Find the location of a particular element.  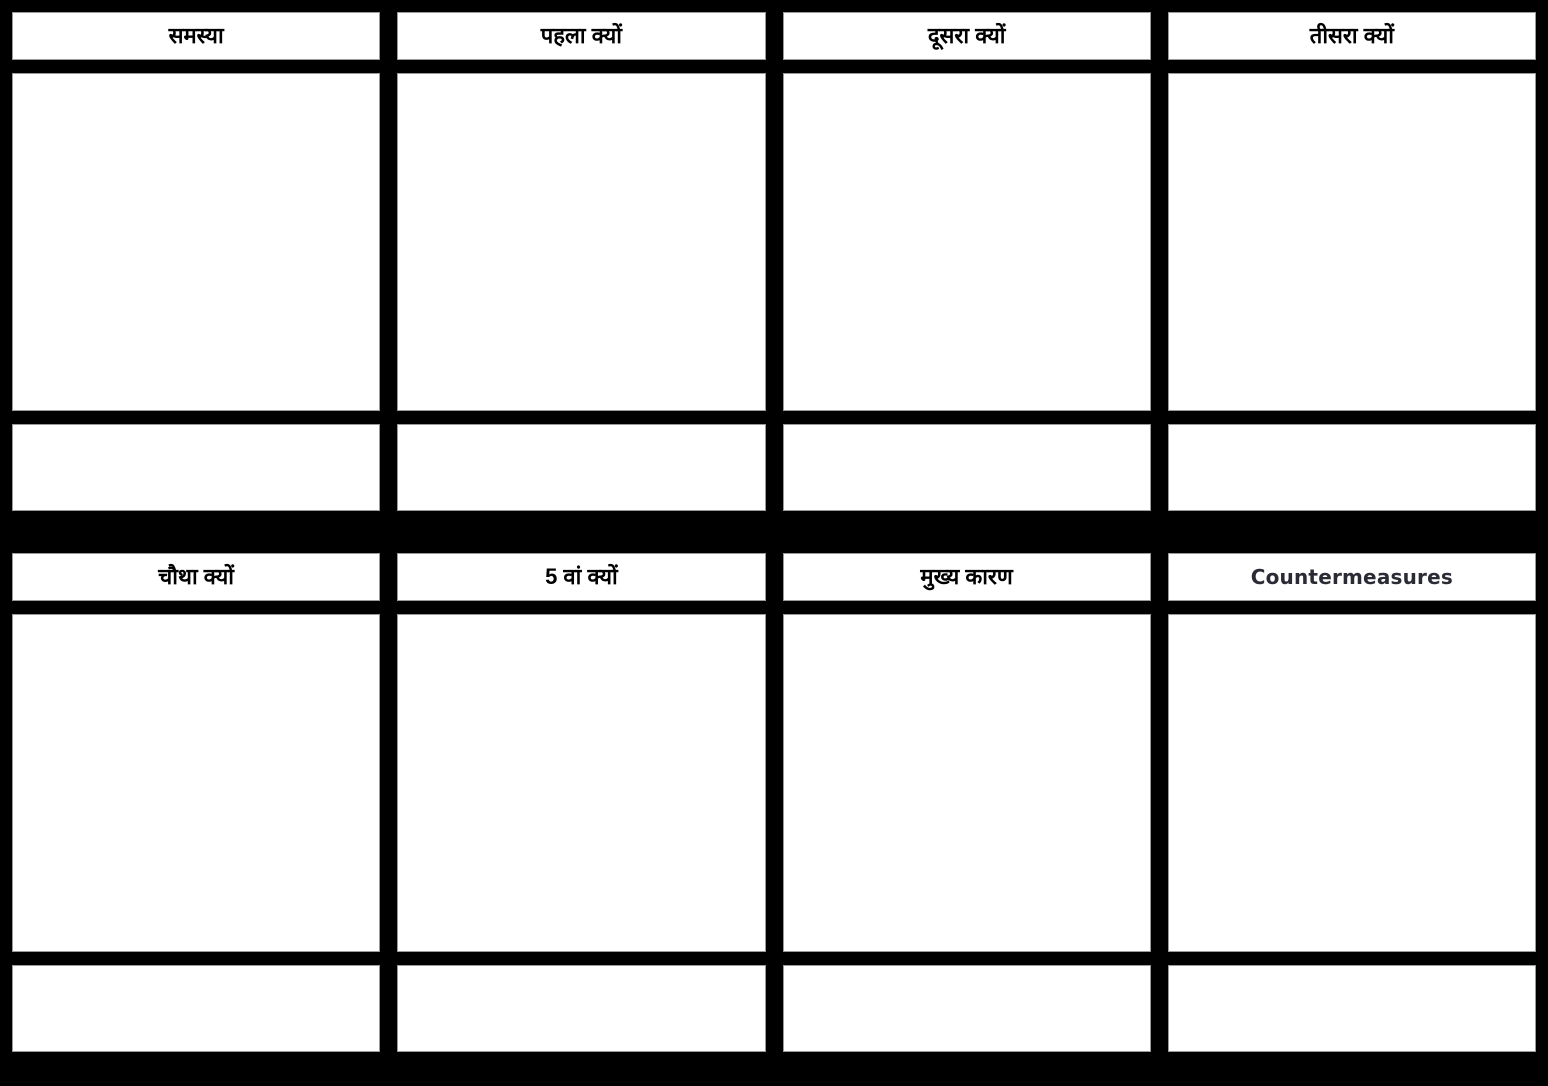

header-cell-first-why: पहला क्यों is located at coordinates (581, 36).